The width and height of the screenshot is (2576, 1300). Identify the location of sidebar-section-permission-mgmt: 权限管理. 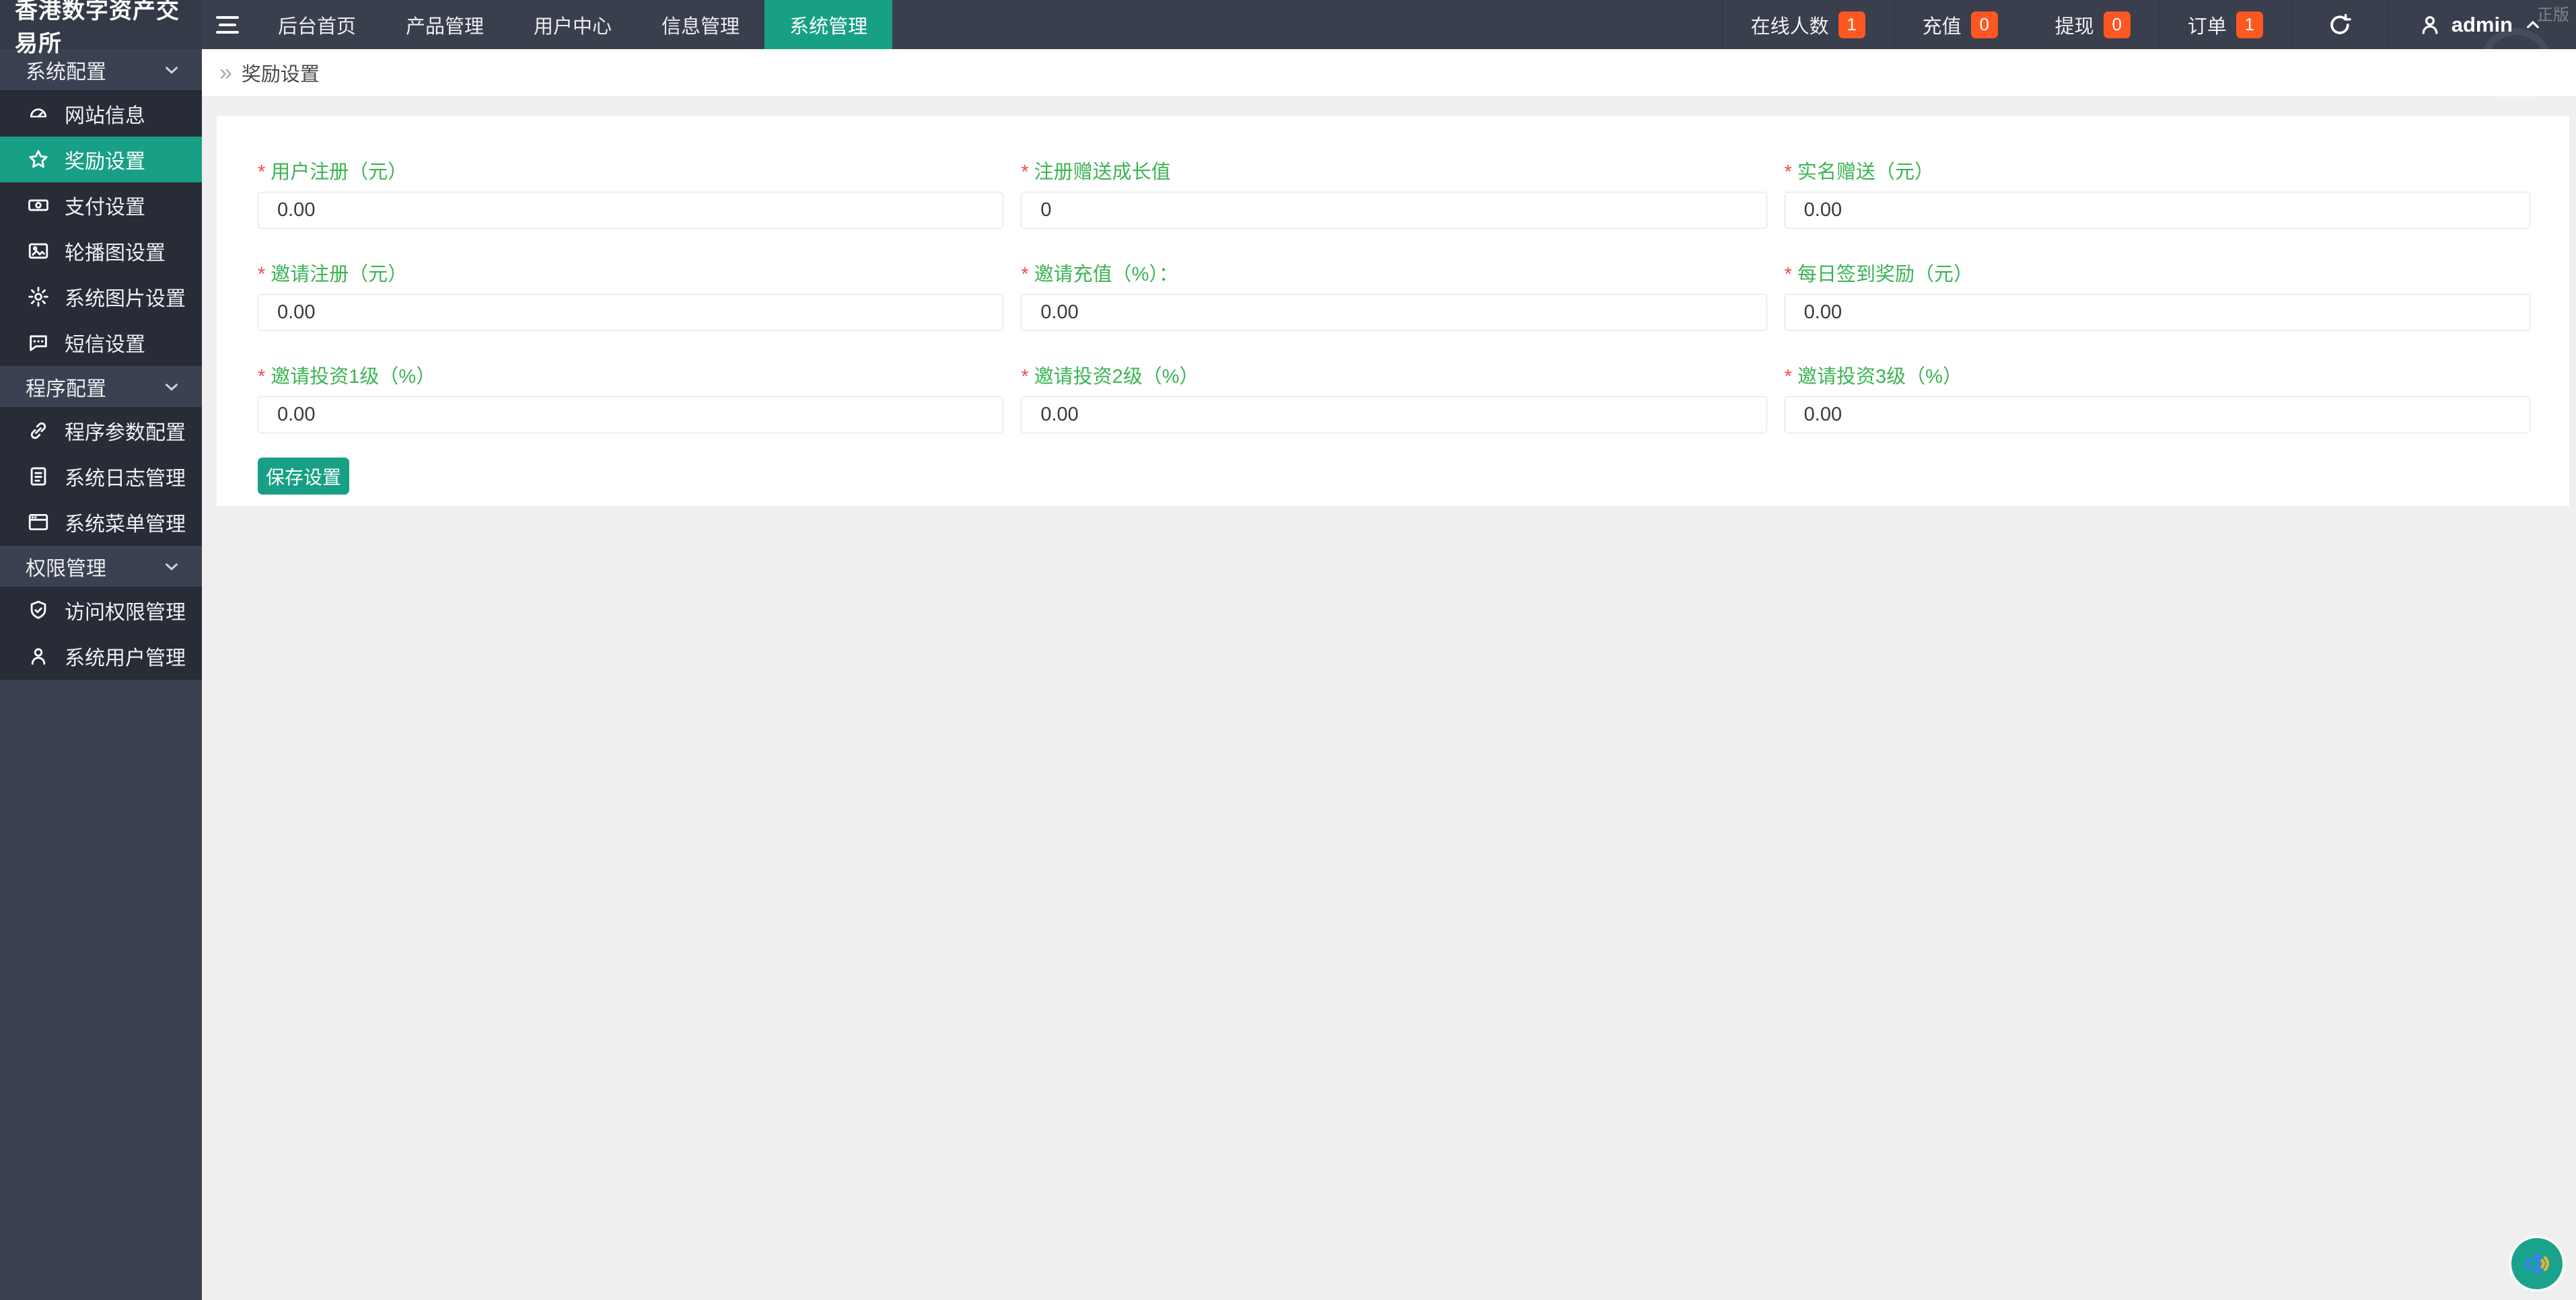
(101, 566).